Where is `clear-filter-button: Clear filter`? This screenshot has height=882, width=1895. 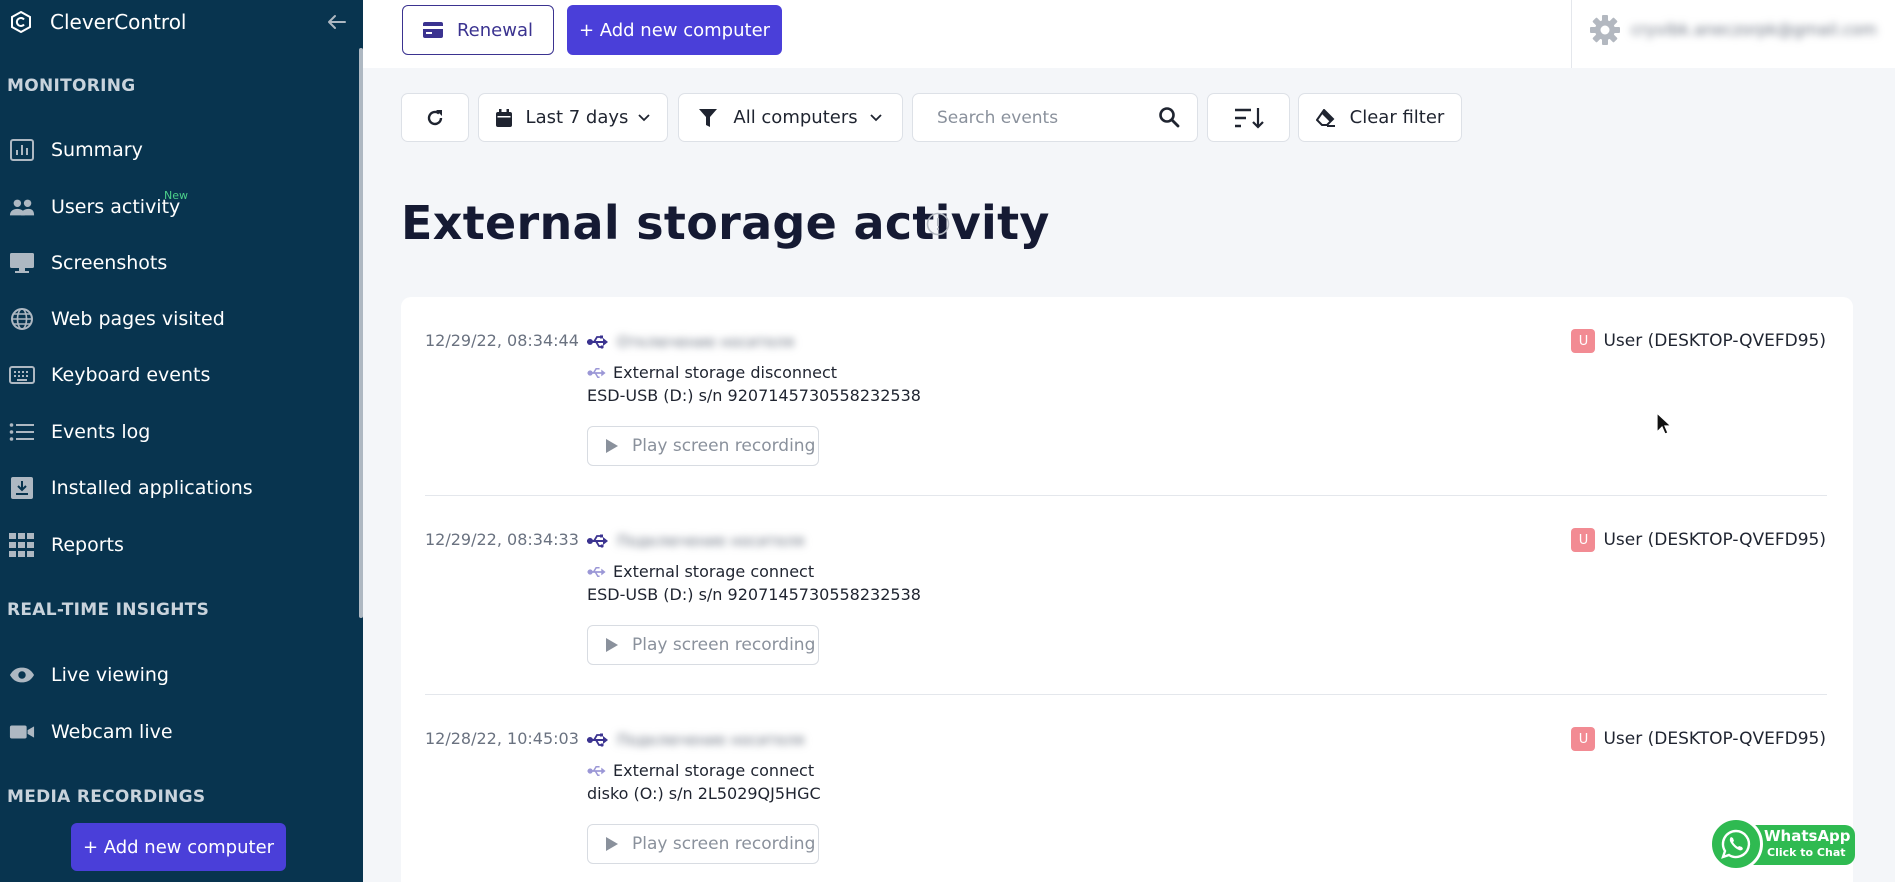 clear-filter-button: Clear filter is located at coordinates (1380, 117).